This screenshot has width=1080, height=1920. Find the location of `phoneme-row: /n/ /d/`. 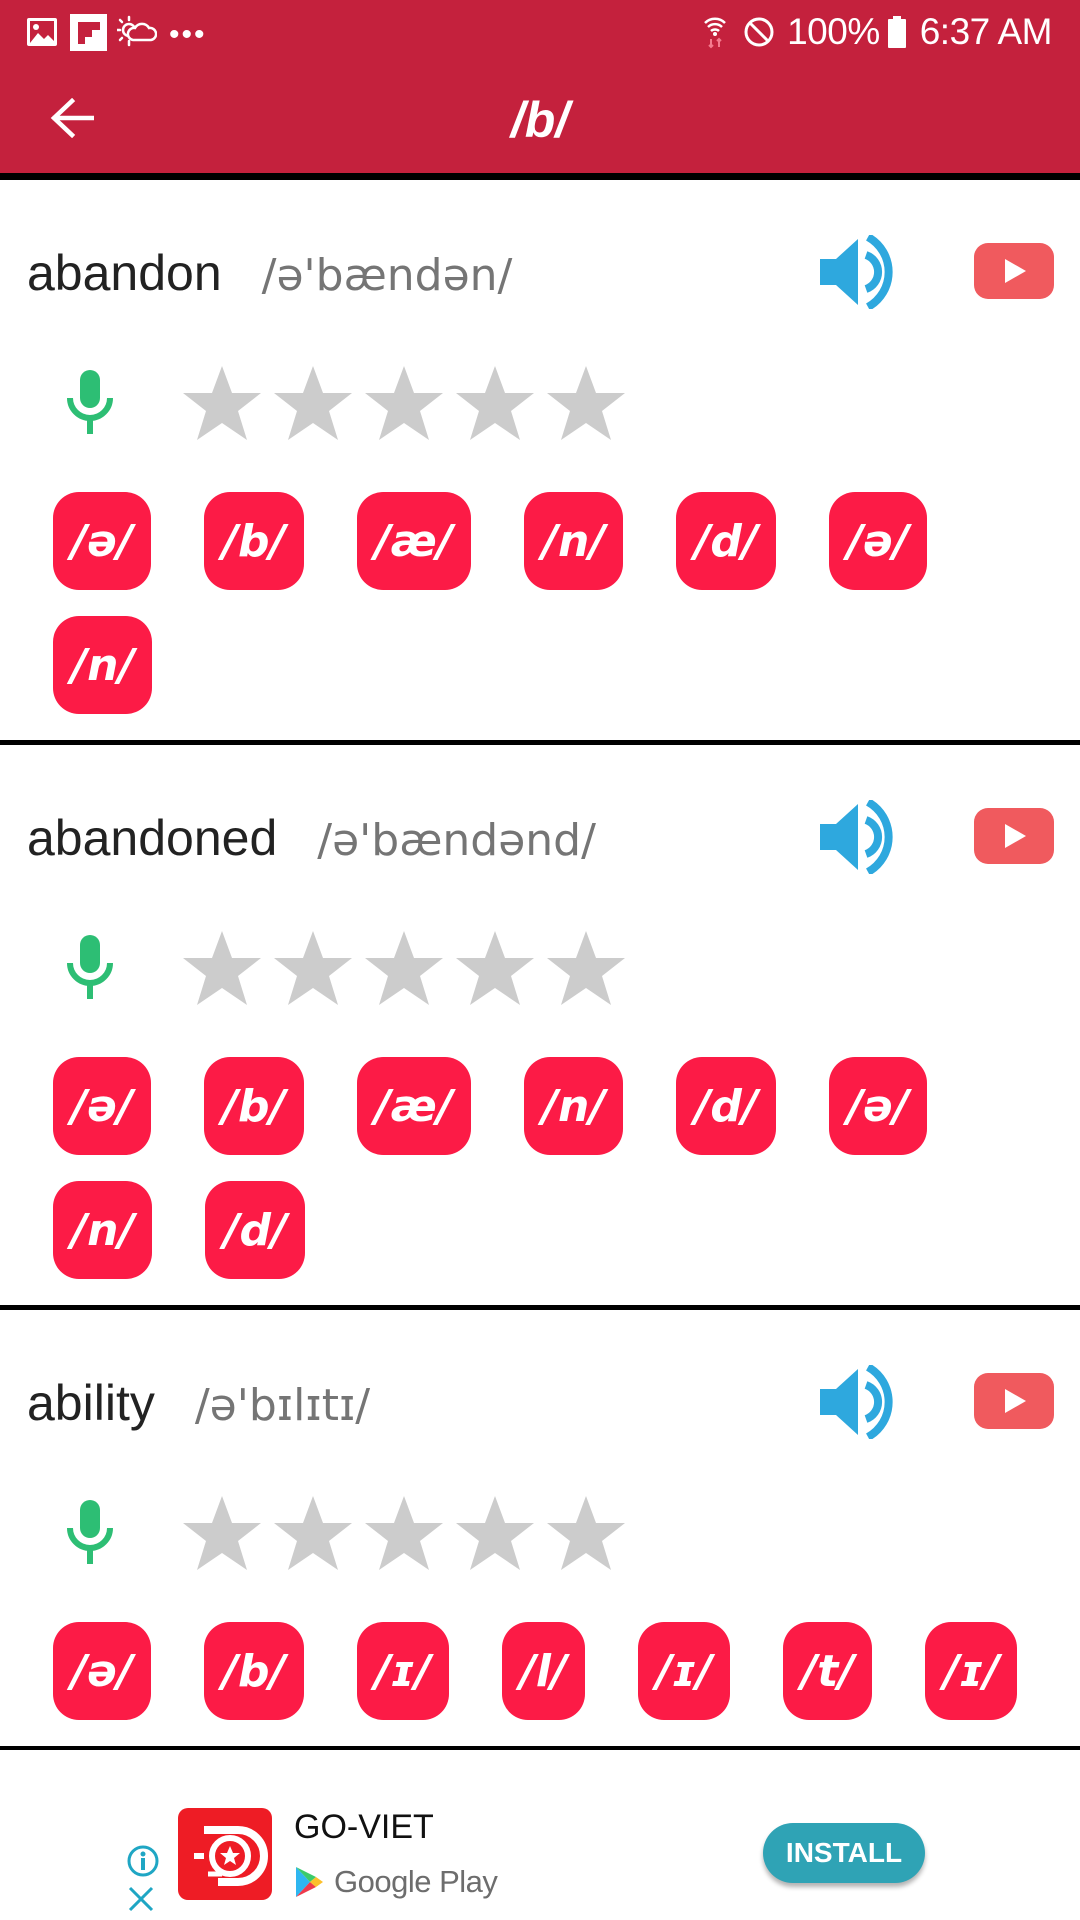

phoneme-row: /n/ /d/ is located at coordinates (566, 1230).